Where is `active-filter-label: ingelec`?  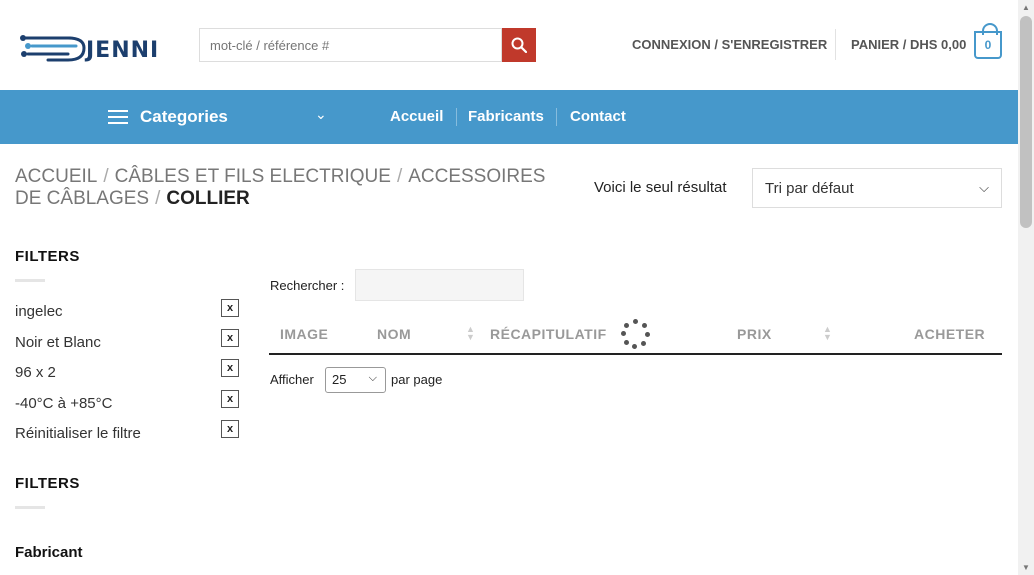 active-filter-label: ingelec is located at coordinates (39, 311).